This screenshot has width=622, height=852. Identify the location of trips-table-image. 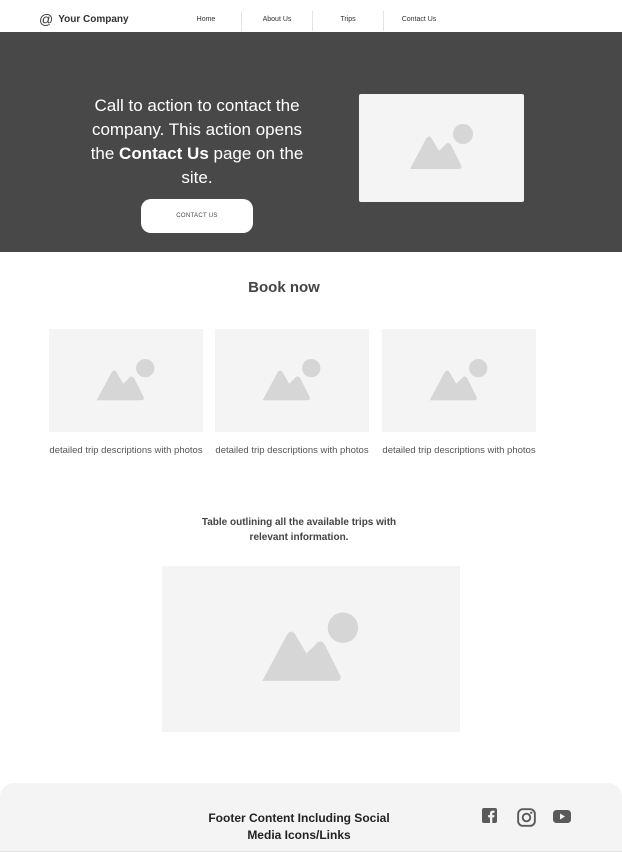
(311, 649).